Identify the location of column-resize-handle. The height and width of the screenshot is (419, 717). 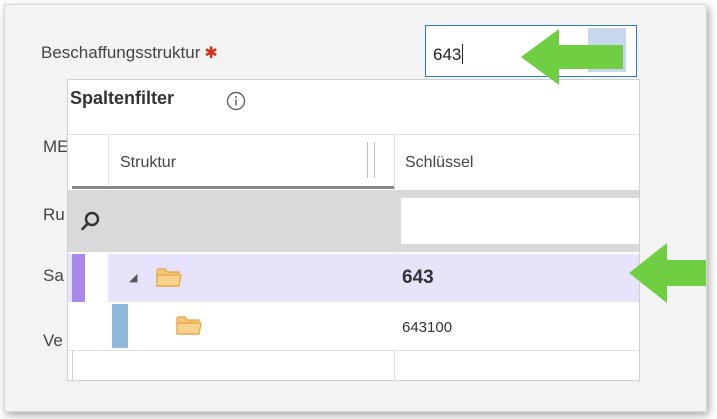
(371, 160).